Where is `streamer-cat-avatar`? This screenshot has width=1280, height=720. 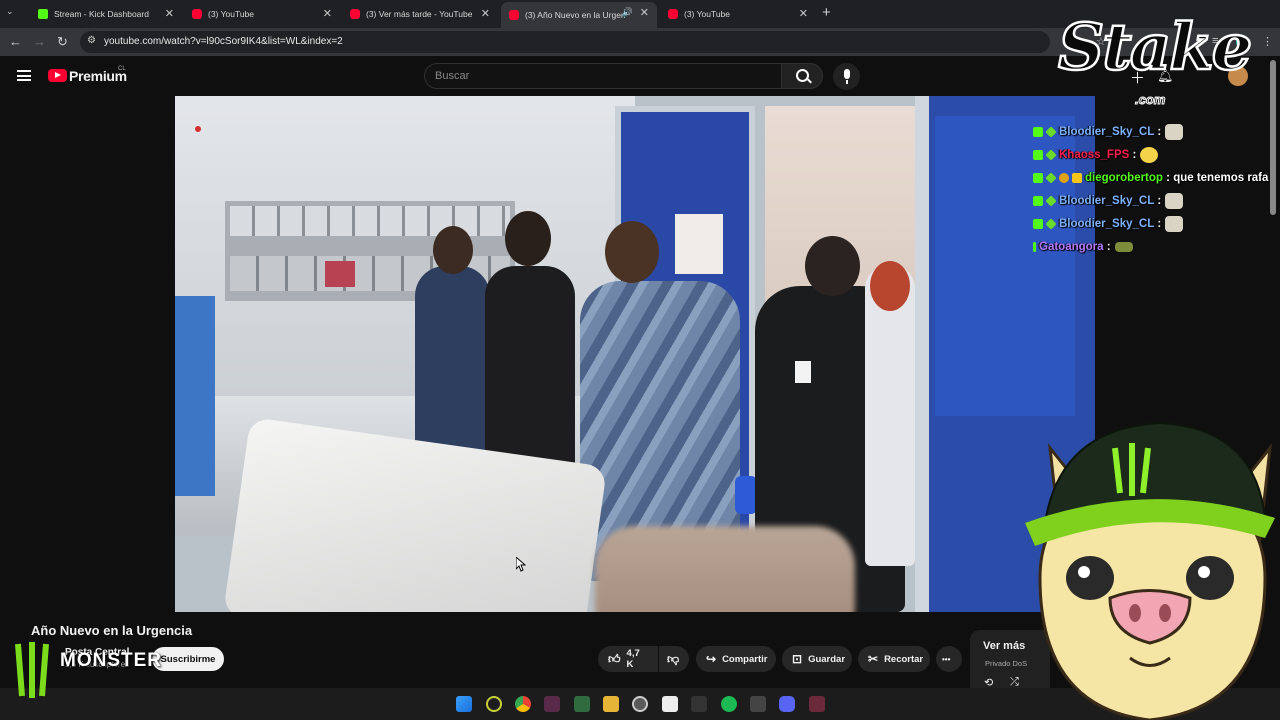 streamer-cat-avatar is located at coordinates (1150, 570).